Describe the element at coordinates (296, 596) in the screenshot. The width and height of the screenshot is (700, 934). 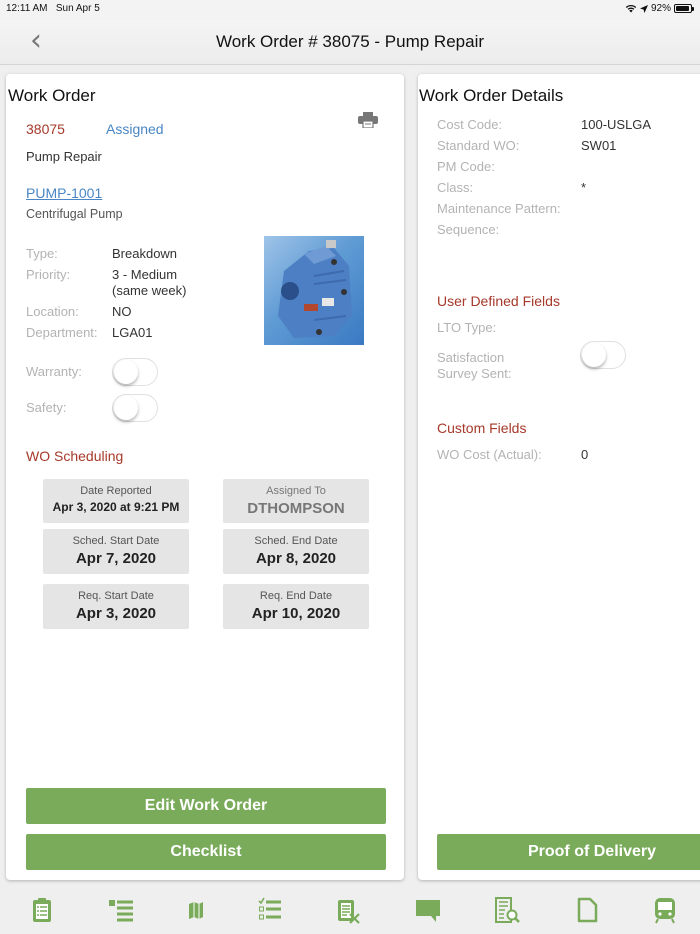
I see `req-end-label: Req. End Date` at that location.